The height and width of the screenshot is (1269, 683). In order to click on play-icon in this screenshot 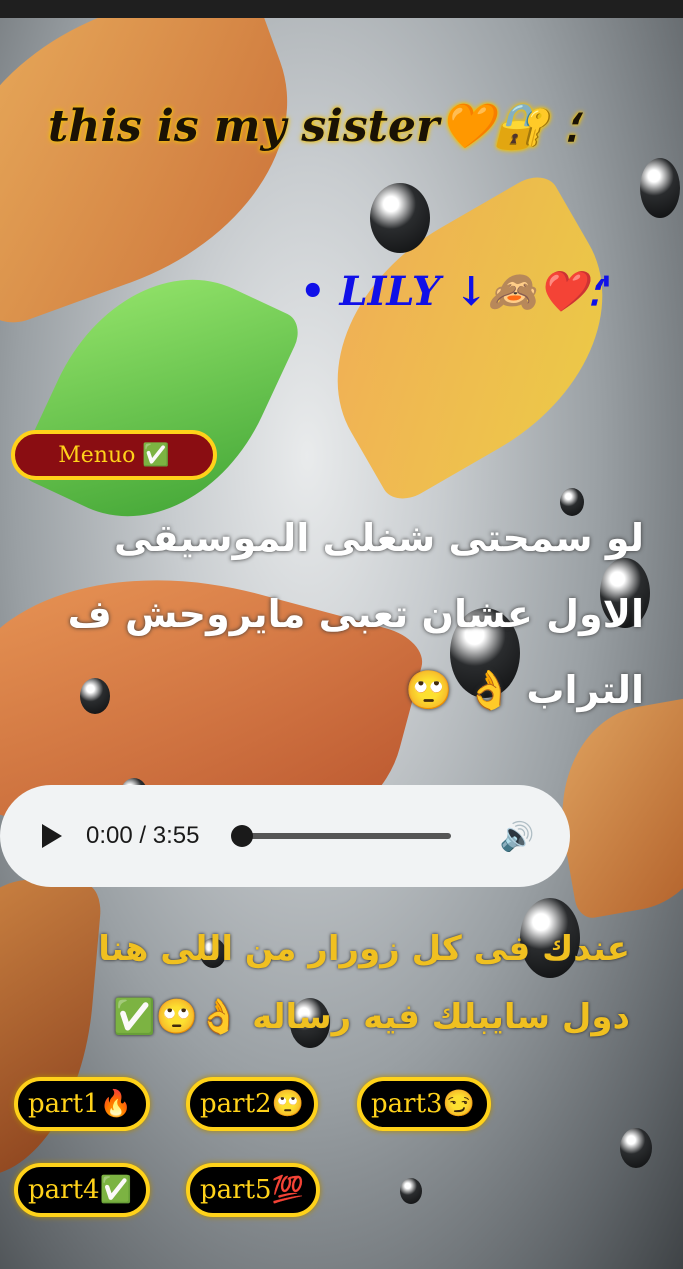, I will do `click(52, 836)`.